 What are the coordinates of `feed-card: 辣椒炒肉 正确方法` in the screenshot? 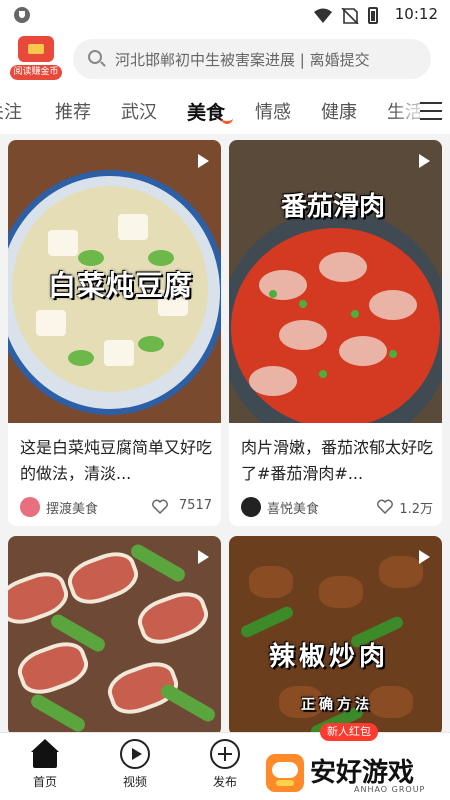 It's located at (335, 634).